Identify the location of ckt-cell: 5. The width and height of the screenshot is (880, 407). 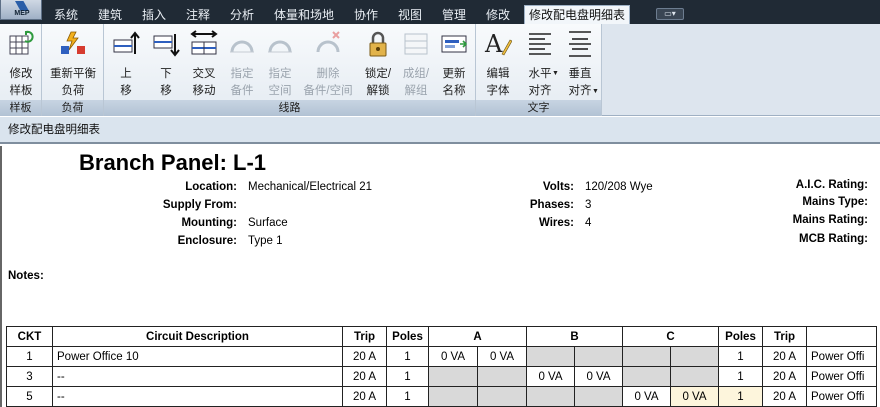
(29, 396).